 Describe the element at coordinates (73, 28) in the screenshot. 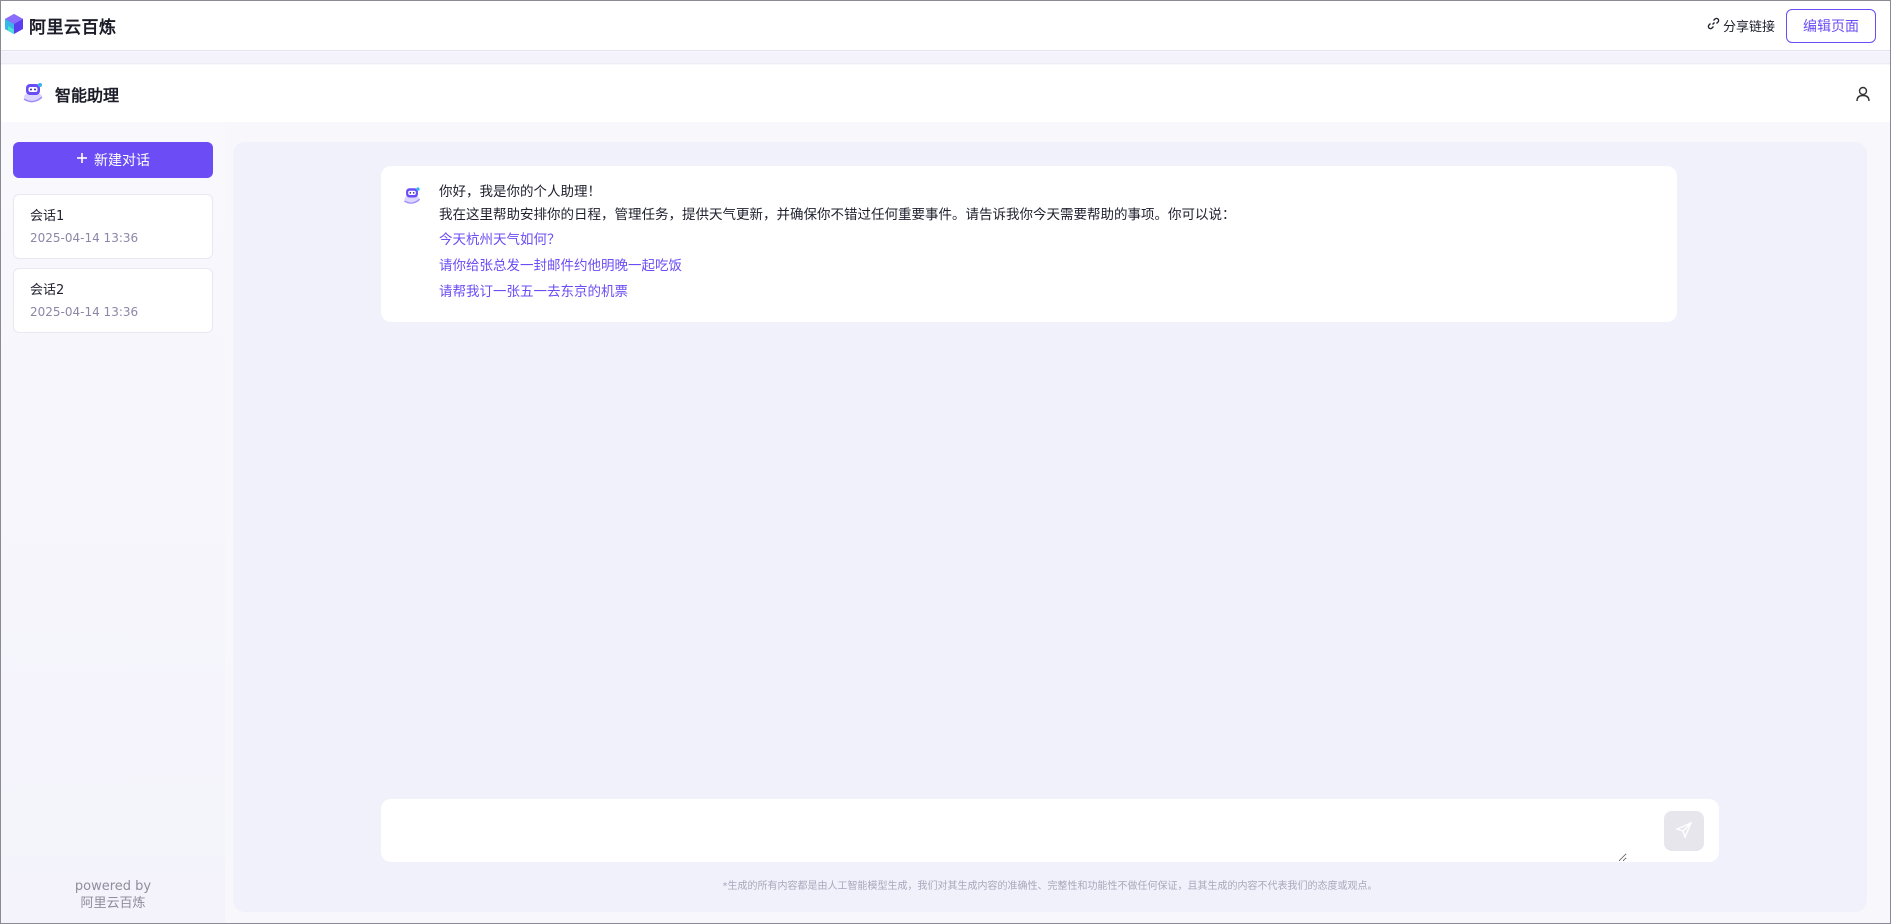

I see `brand-name: 阿里云百炼` at that location.